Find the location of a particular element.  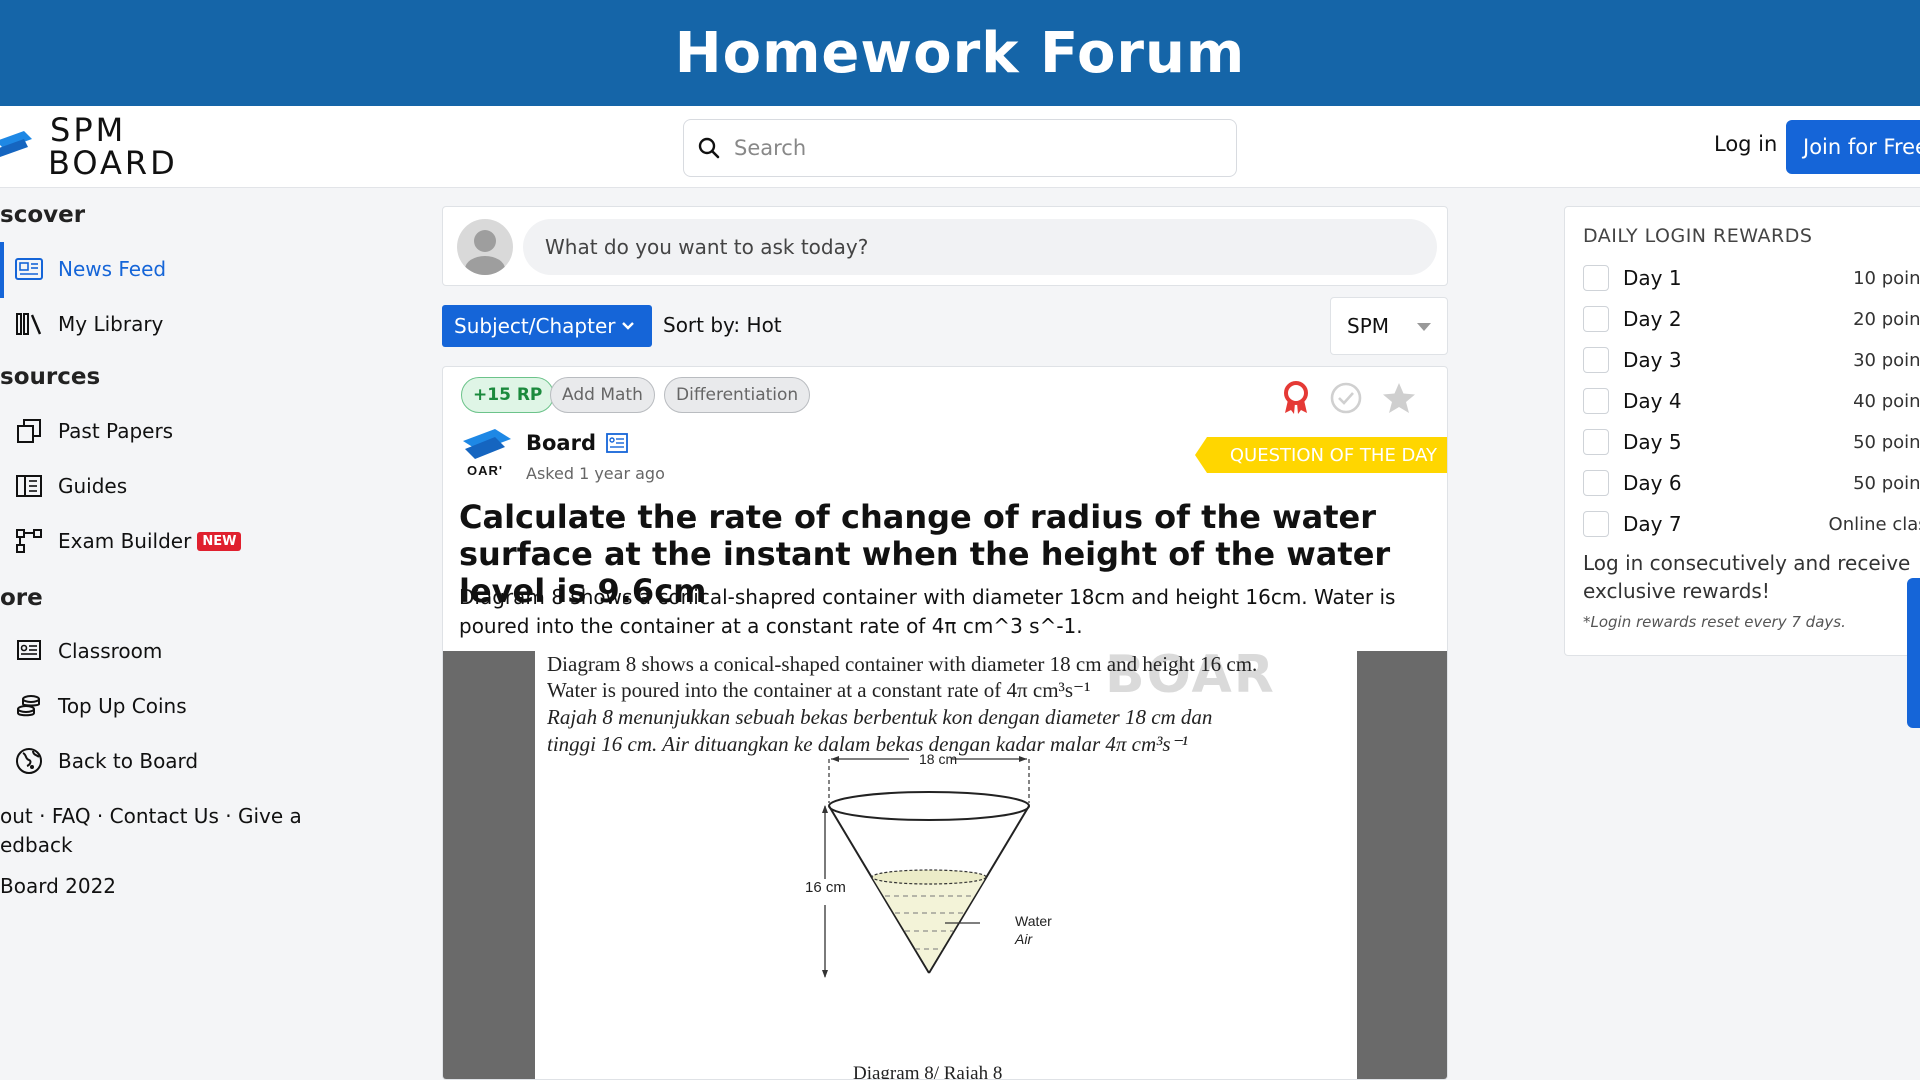

login-link: Log in is located at coordinates (1745, 144).